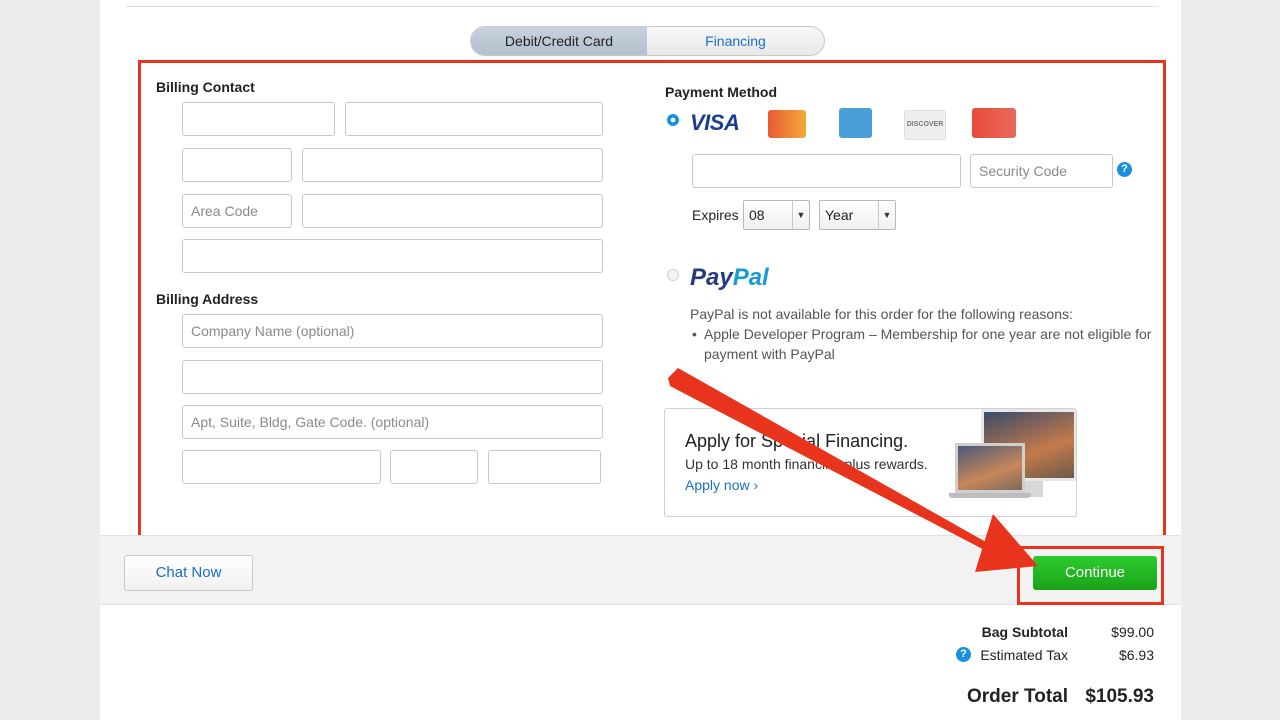 This screenshot has height=720, width=1280. What do you see at coordinates (1024, 632) in the screenshot?
I see `bag-subtotal-label: Bag Subtotal` at bounding box center [1024, 632].